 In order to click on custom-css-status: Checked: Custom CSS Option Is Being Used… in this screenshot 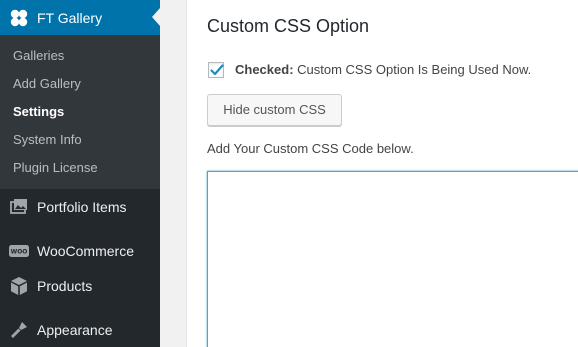, I will do `click(383, 69)`.